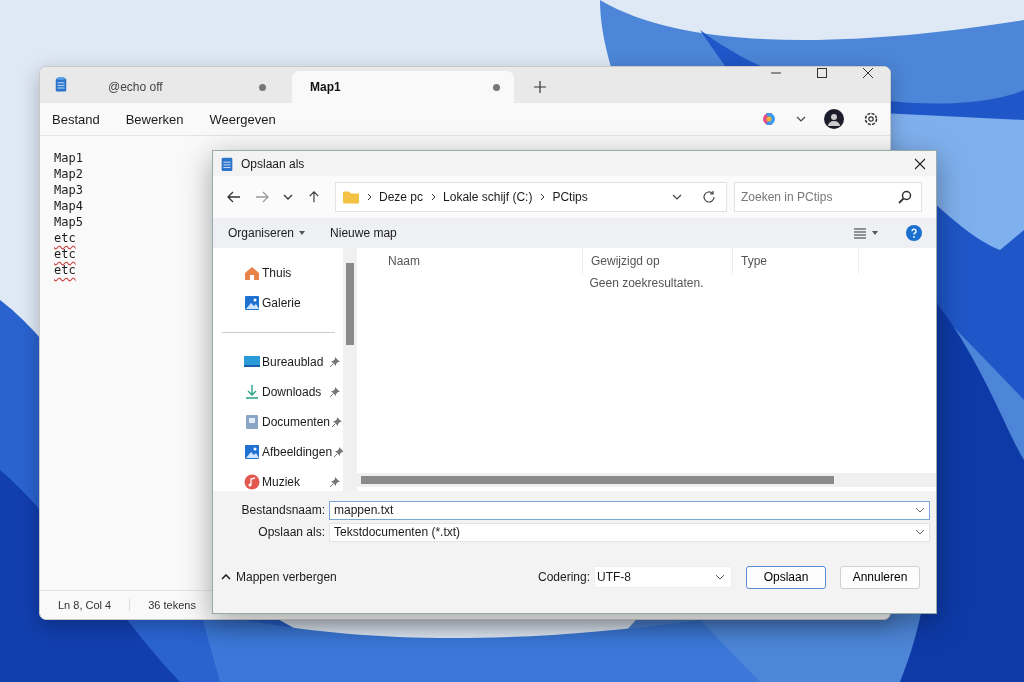 This screenshot has height=682, width=1024. Describe the element at coordinates (325, 87) in the screenshot. I see `tab-label: Map1` at that location.